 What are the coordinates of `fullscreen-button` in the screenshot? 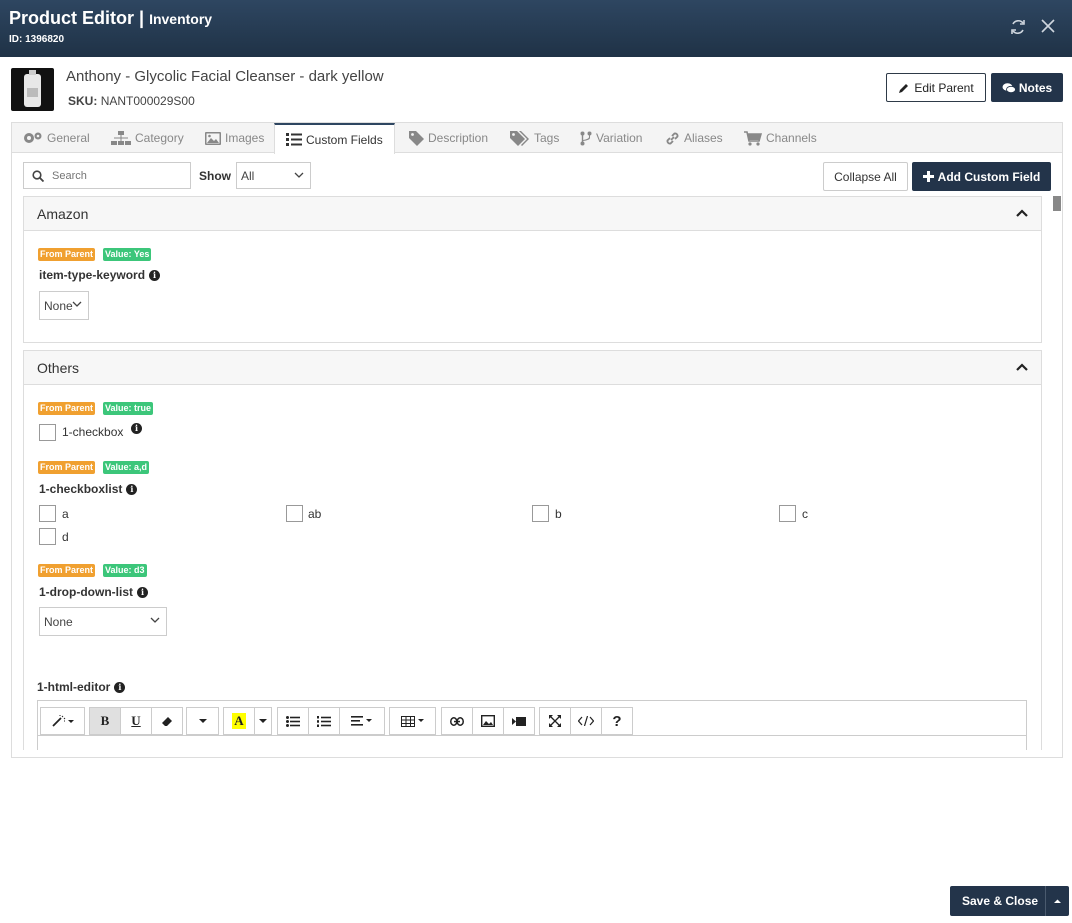 It's located at (555, 721).